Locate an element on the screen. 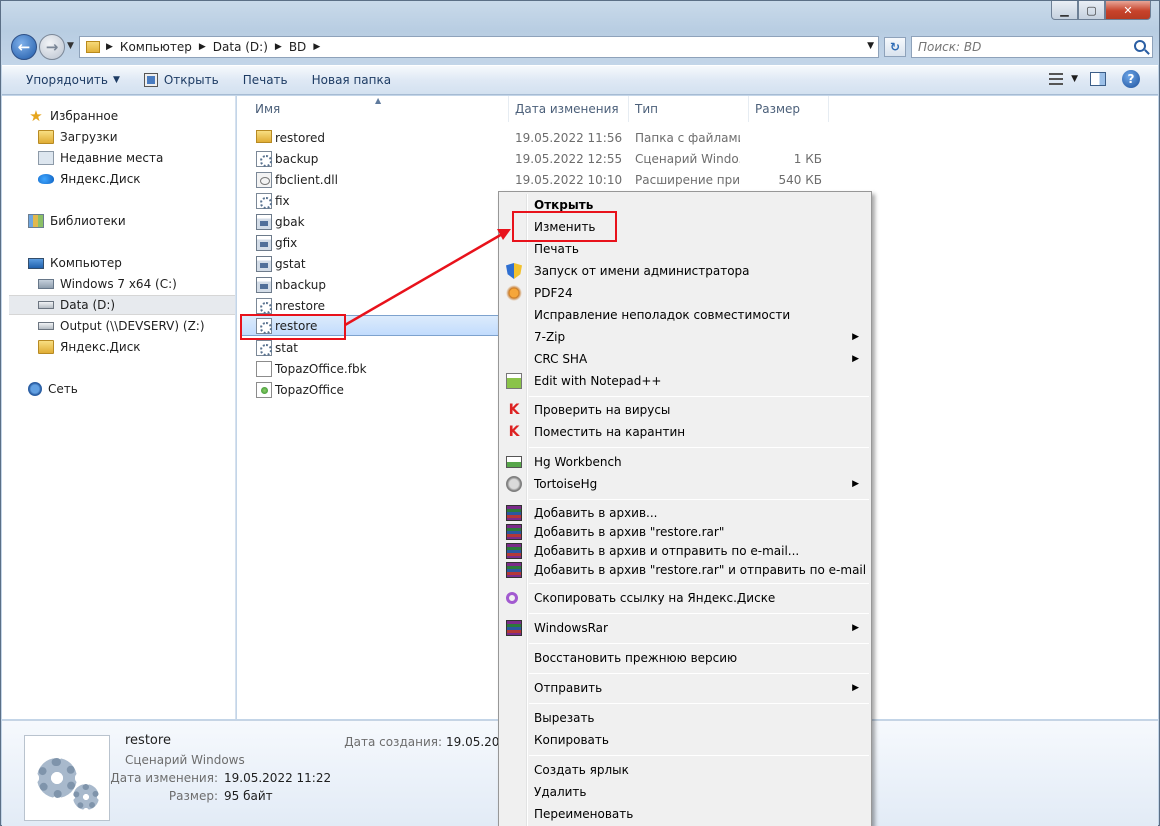 The height and width of the screenshot is (826, 1160). arrow-line is located at coordinates (424, 279).